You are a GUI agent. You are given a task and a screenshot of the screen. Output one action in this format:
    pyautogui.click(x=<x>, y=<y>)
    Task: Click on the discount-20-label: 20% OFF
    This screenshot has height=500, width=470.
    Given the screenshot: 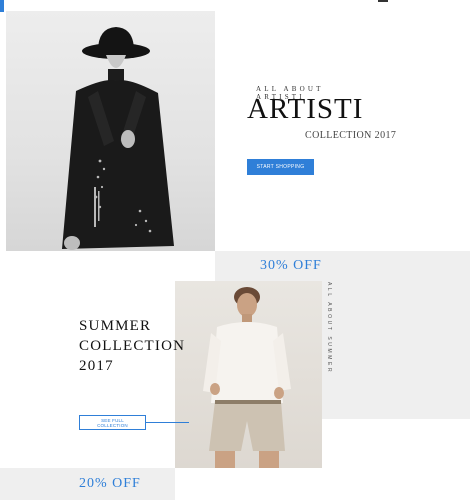 What is the action you would take?
    pyautogui.click(x=110, y=483)
    